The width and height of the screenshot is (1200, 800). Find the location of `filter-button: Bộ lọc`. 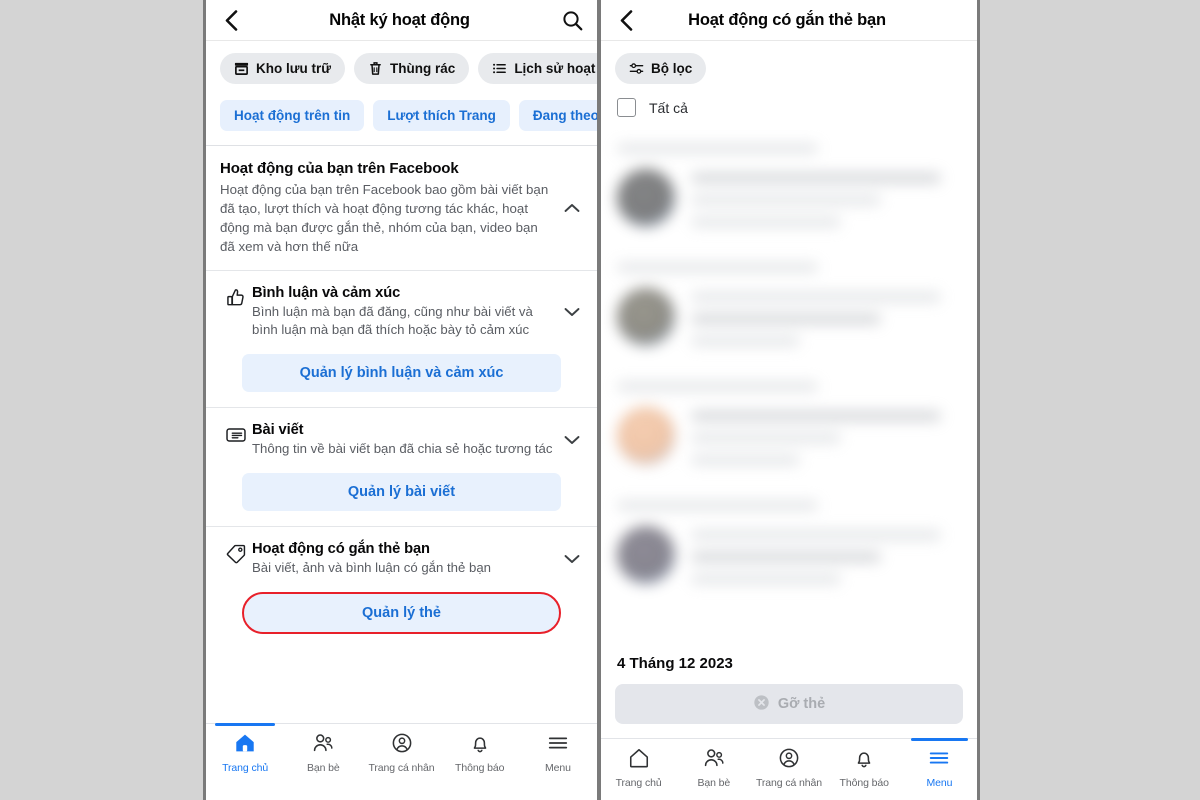

filter-button: Bộ lọc is located at coordinates (661, 68).